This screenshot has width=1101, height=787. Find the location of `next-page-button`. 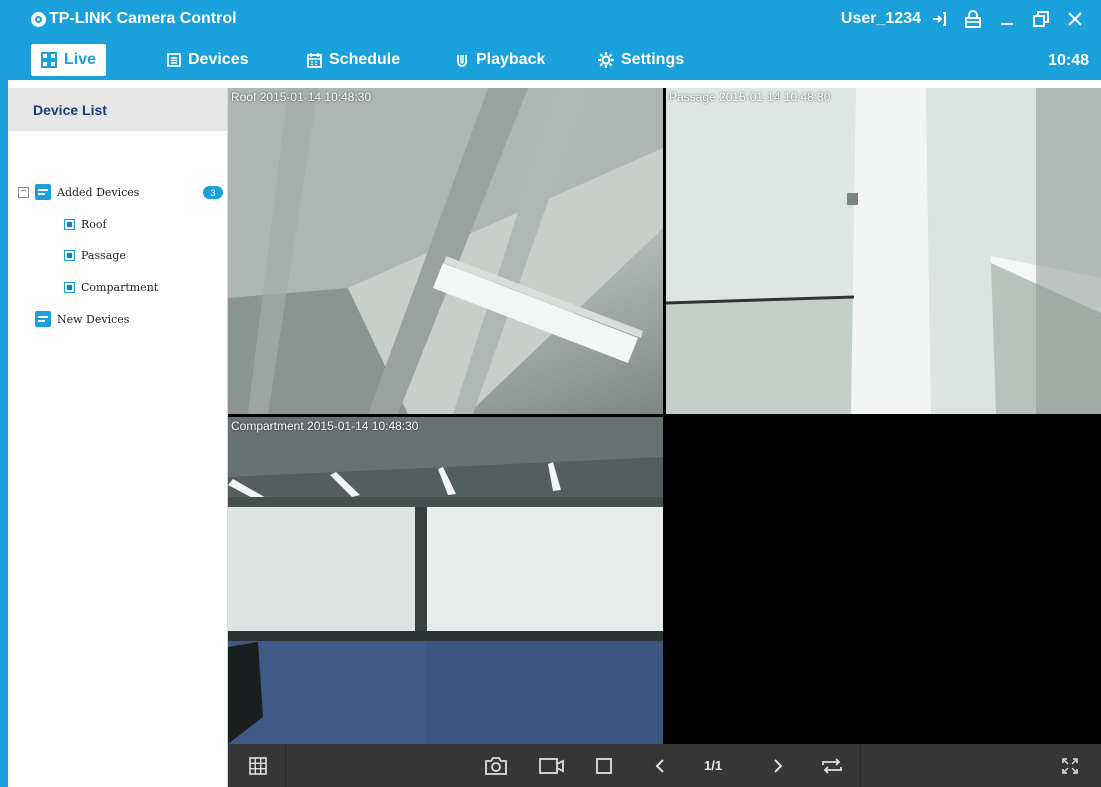

next-page-button is located at coordinates (778, 765).